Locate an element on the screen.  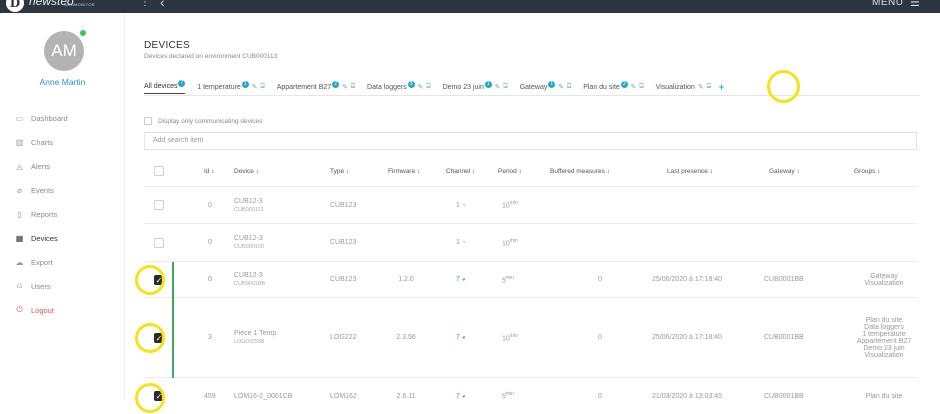
communicating-filter: Display only communicating devices is located at coordinates (203, 121).